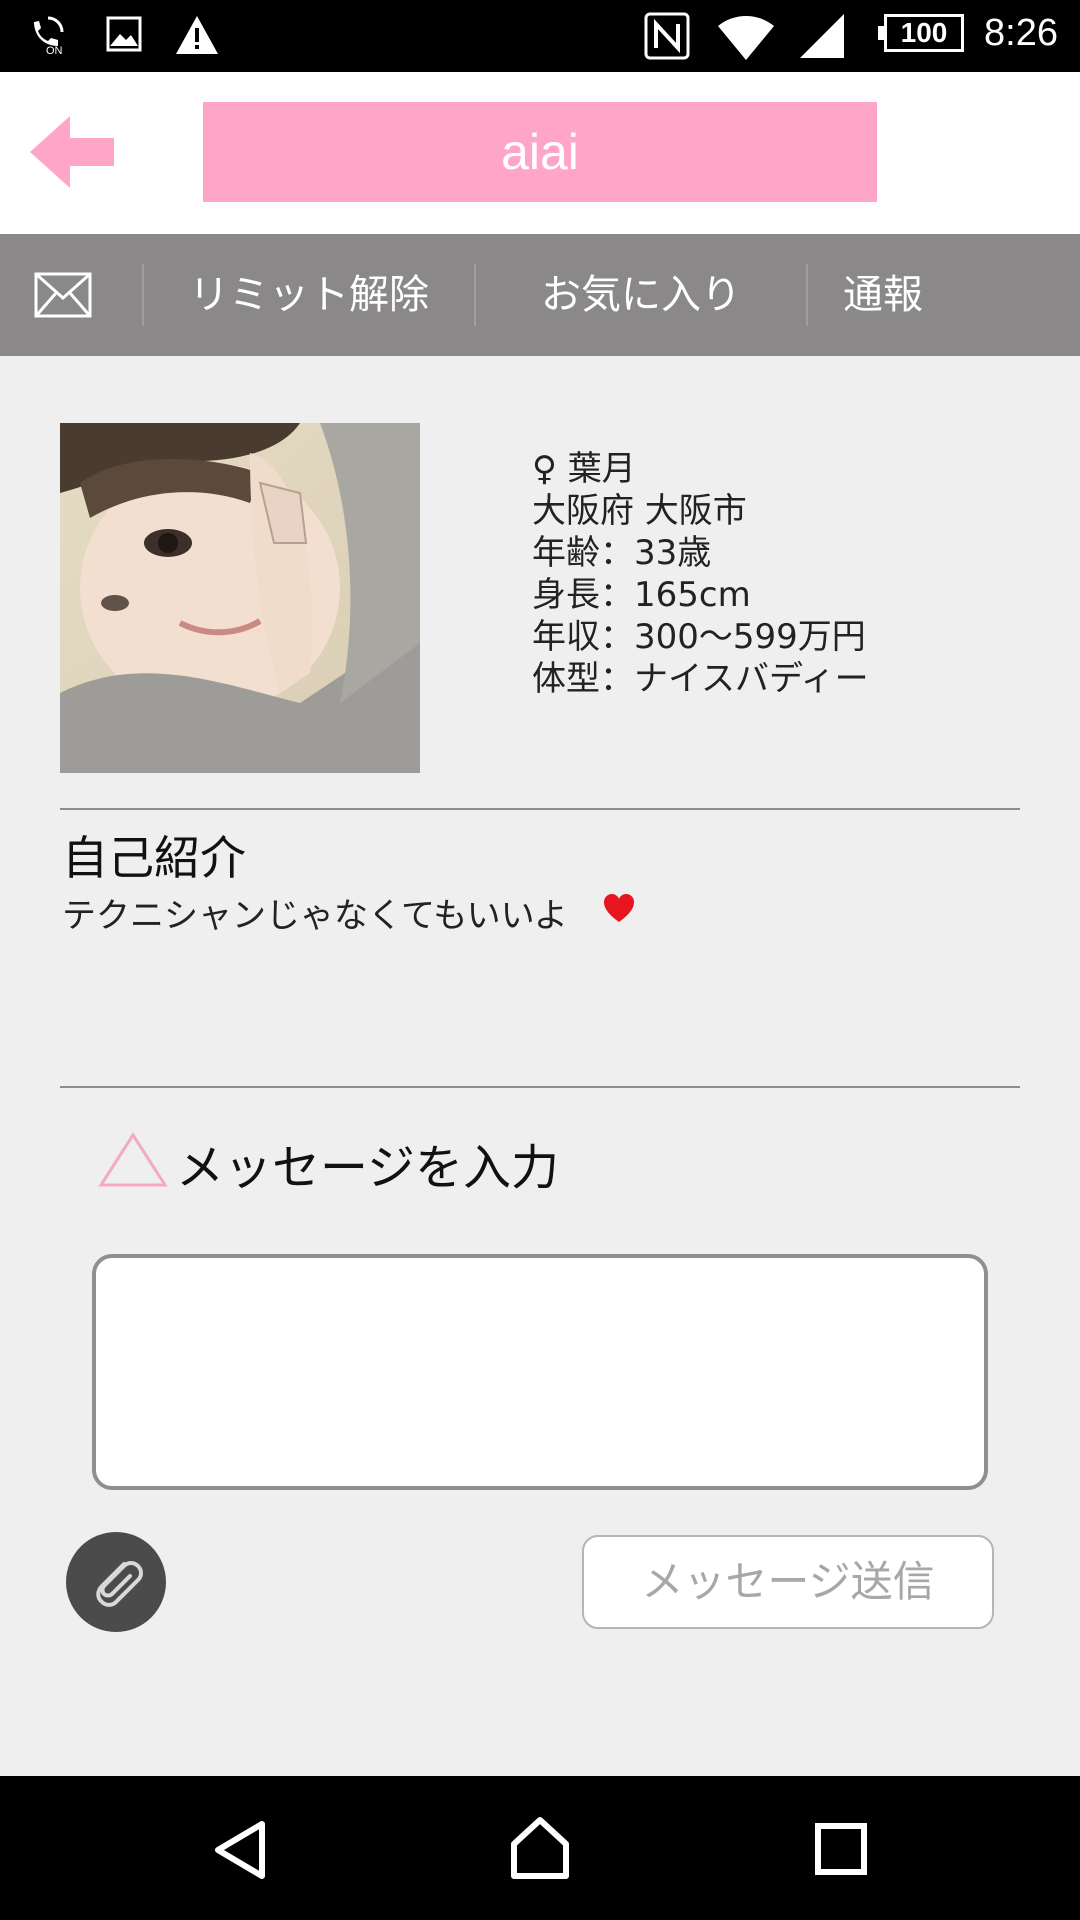  I want to click on recents-icon, so click(841, 1849).